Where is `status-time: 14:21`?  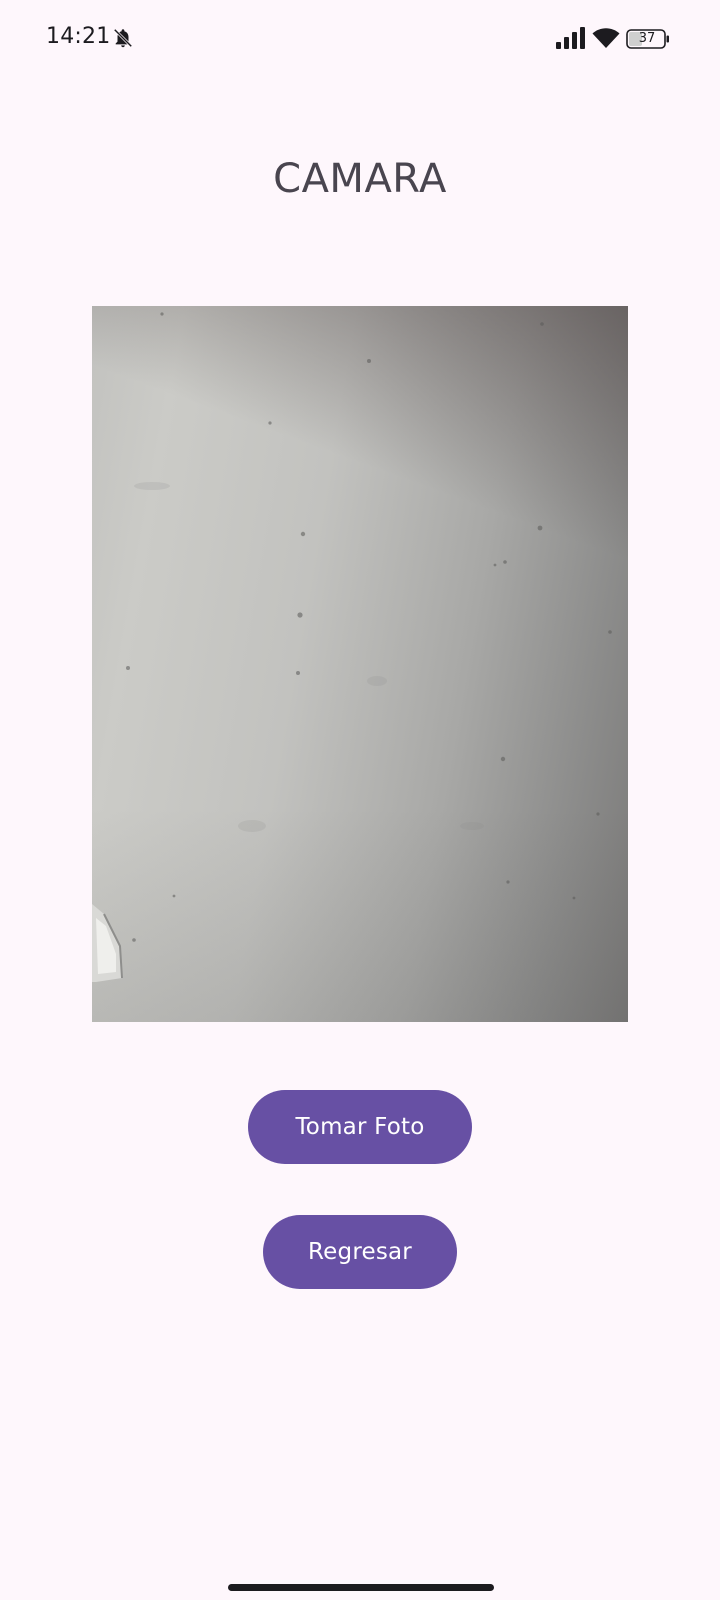
status-time: 14:21 is located at coordinates (78, 36).